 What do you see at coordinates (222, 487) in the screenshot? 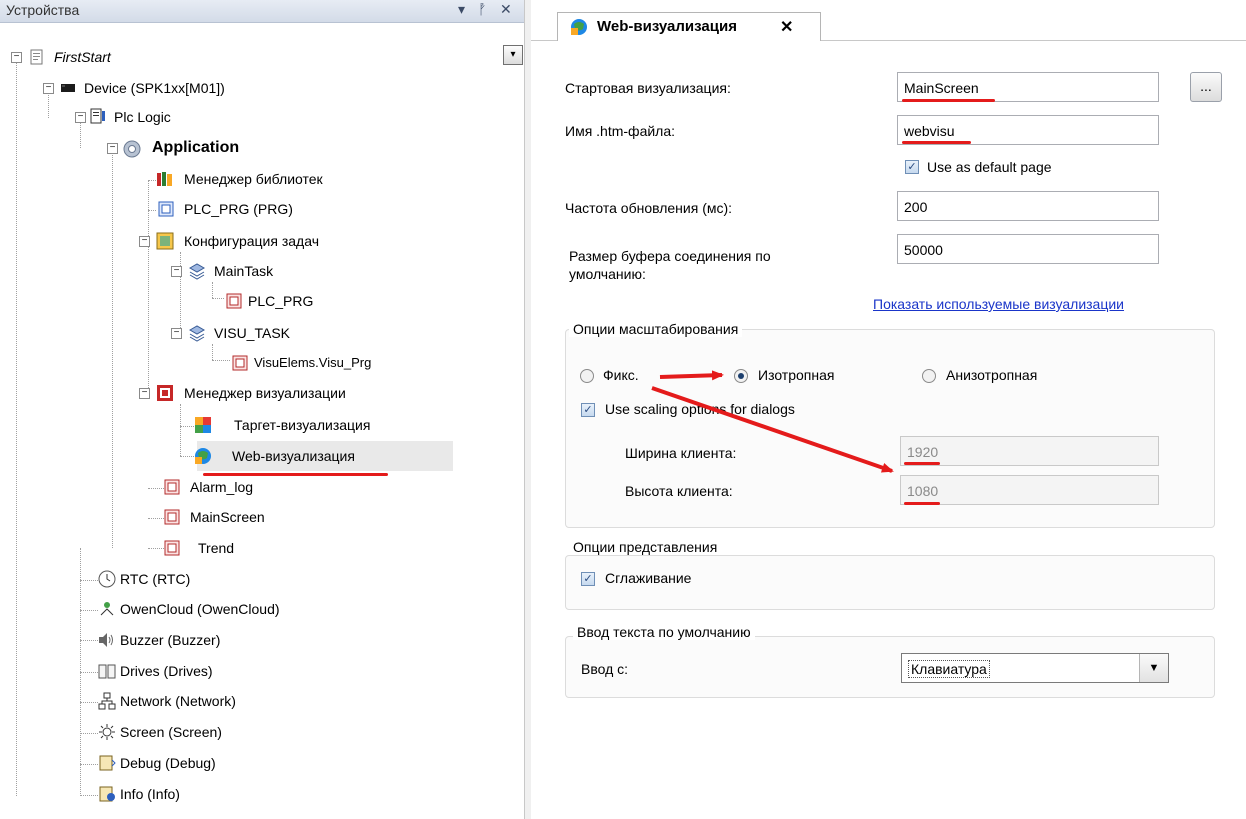
I see `tree-item-label: Alarm_log` at bounding box center [222, 487].